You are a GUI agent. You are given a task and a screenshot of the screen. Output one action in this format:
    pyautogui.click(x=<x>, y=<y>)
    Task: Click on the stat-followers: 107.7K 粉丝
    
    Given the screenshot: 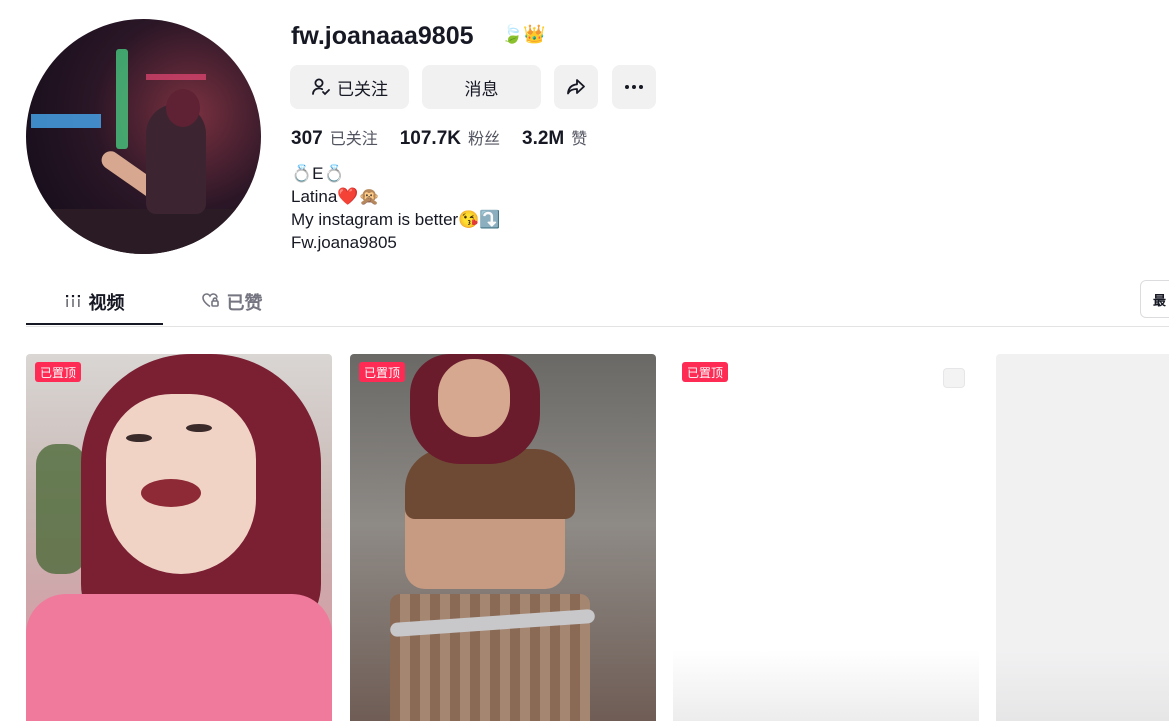 What is the action you would take?
    pyautogui.click(x=450, y=137)
    